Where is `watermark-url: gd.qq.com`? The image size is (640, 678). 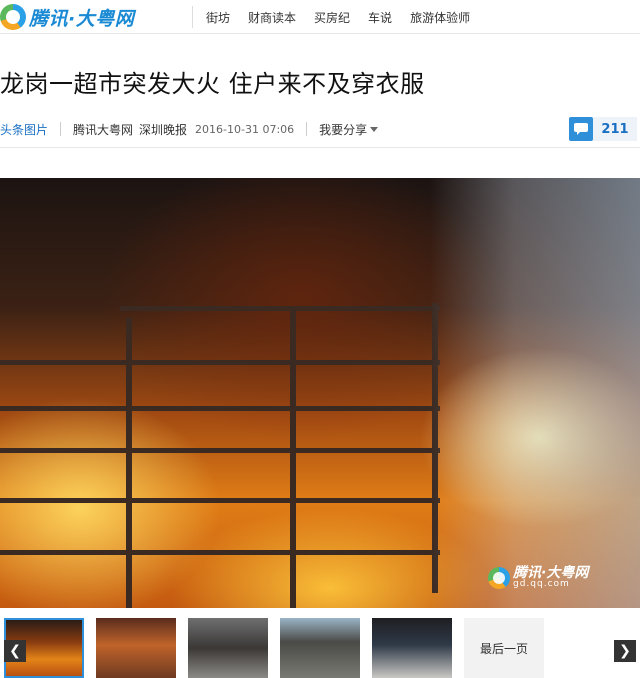
watermark-url: gd.qq.com is located at coordinates (541, 584).